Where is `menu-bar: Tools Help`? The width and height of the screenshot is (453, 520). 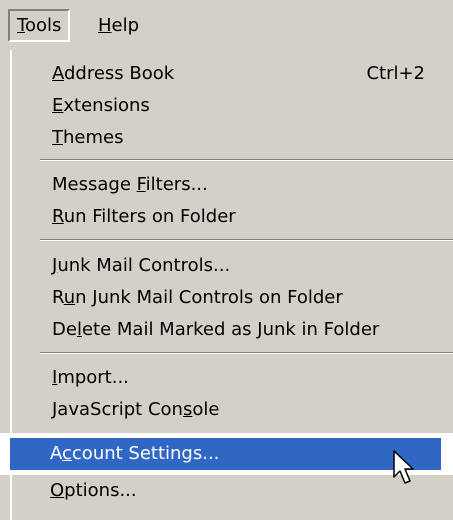
menu-bar: Tools Help is located at coordinates (226, 25).